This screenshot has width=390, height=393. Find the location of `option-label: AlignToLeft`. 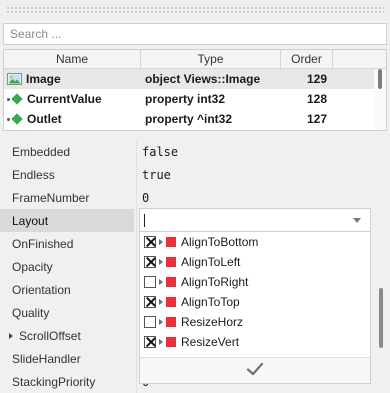

option-label: AlignToLeft is located at coordinates (211, 262).